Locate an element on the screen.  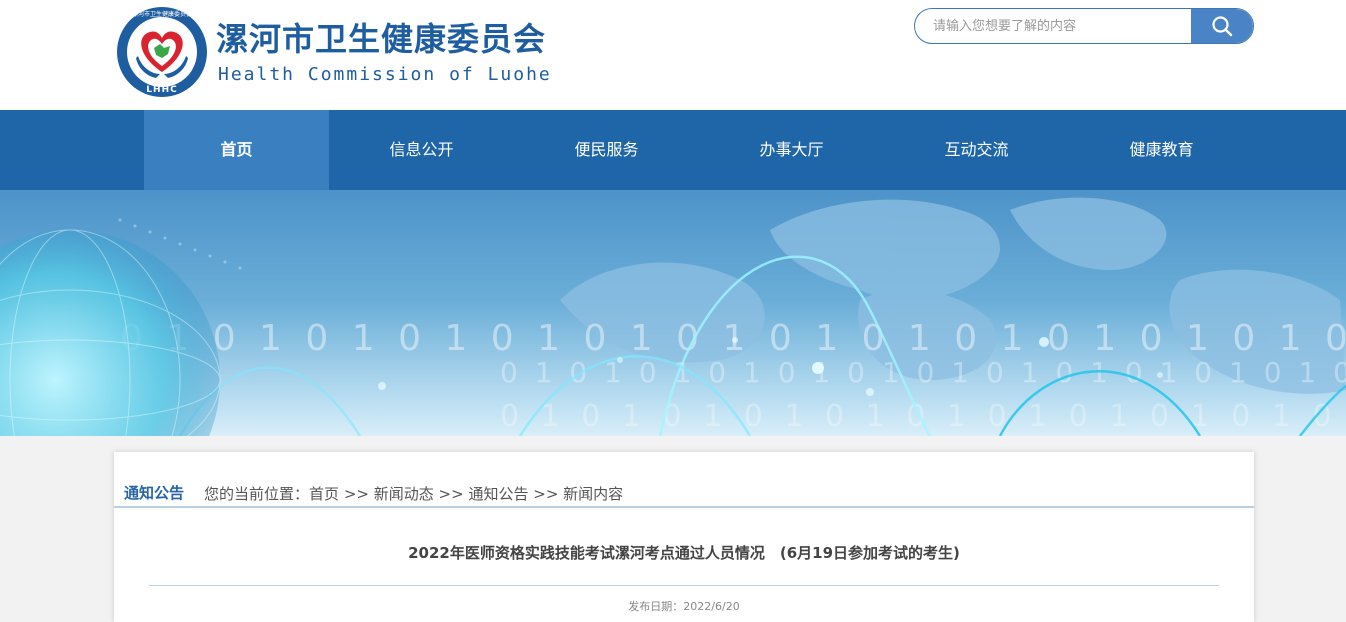
section-label: 通知公告 is located at coordinates (154, 493).